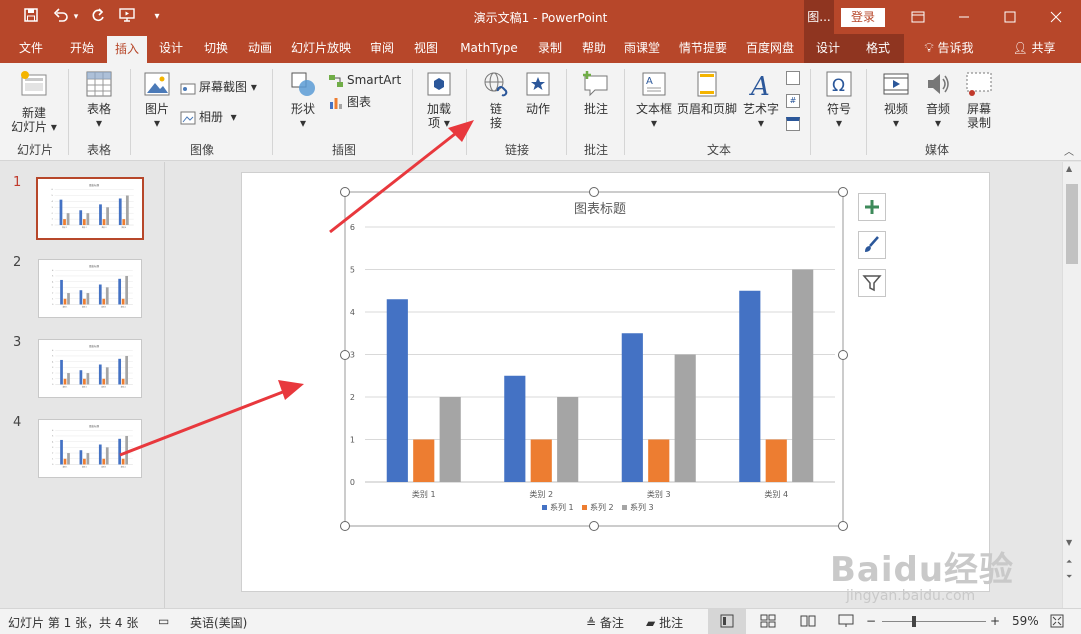 This screenshot has width=1081, height=634. I want to click on selection-handle, so click(345, 192).